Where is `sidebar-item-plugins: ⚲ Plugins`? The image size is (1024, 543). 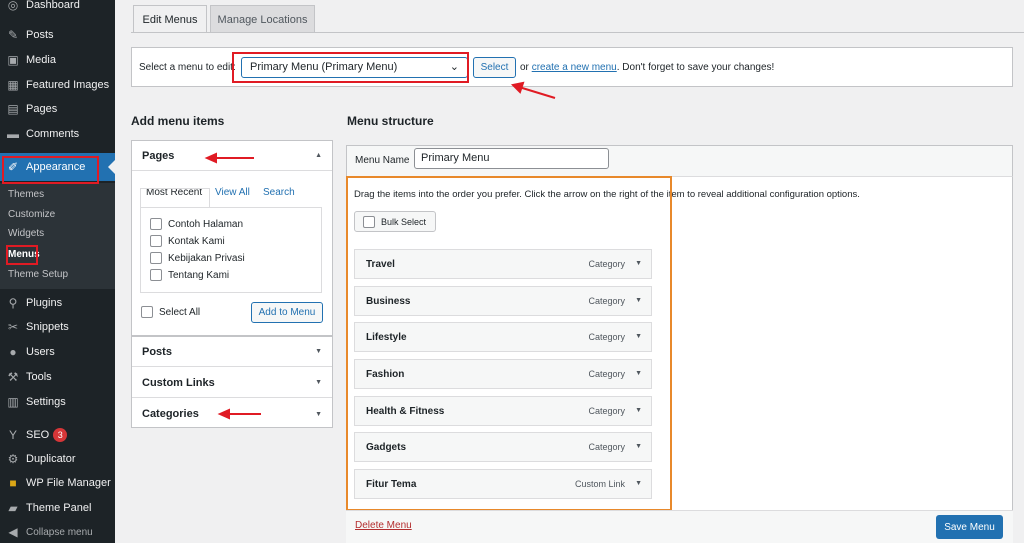 sidebar-item-plugins: ⚲ Plugins is located at coordinates (57, 303).